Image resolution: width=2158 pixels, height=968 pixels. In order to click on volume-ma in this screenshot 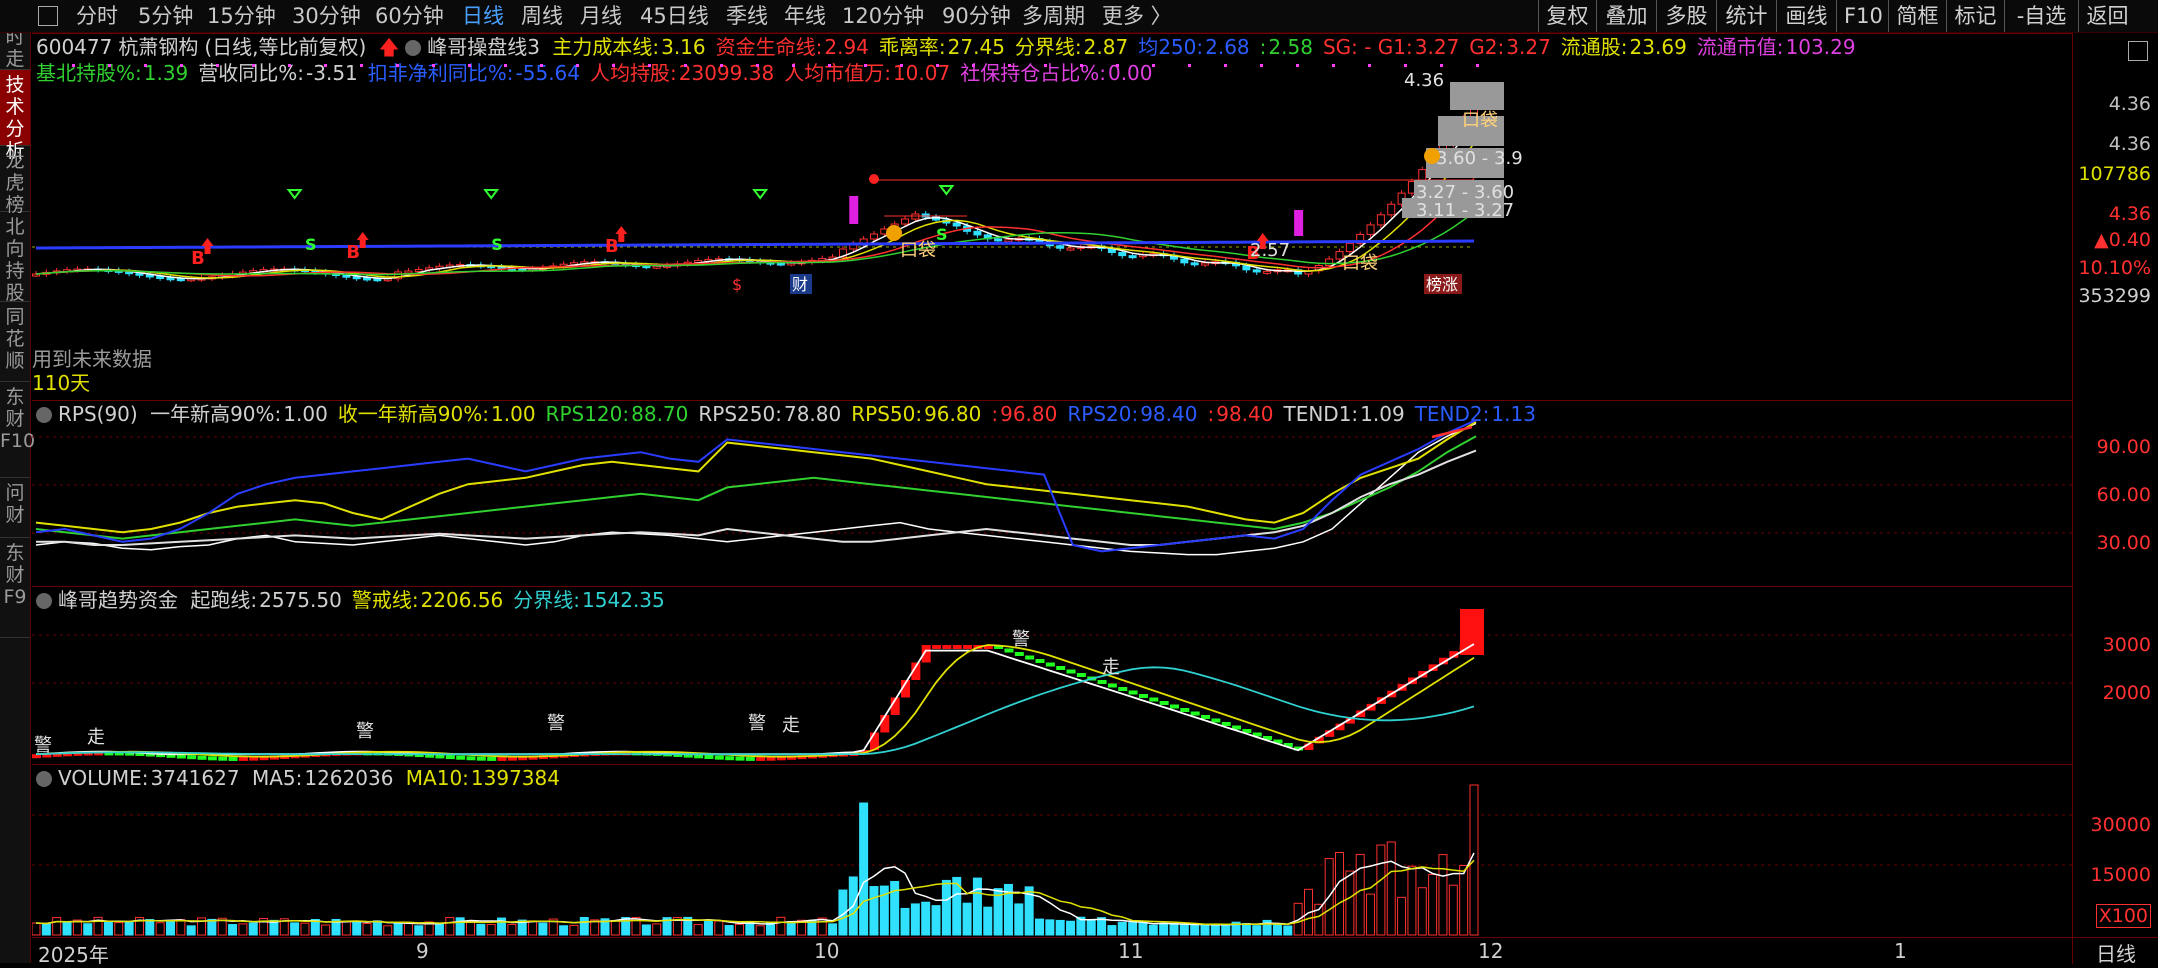, I will do `click(755, 892)`.